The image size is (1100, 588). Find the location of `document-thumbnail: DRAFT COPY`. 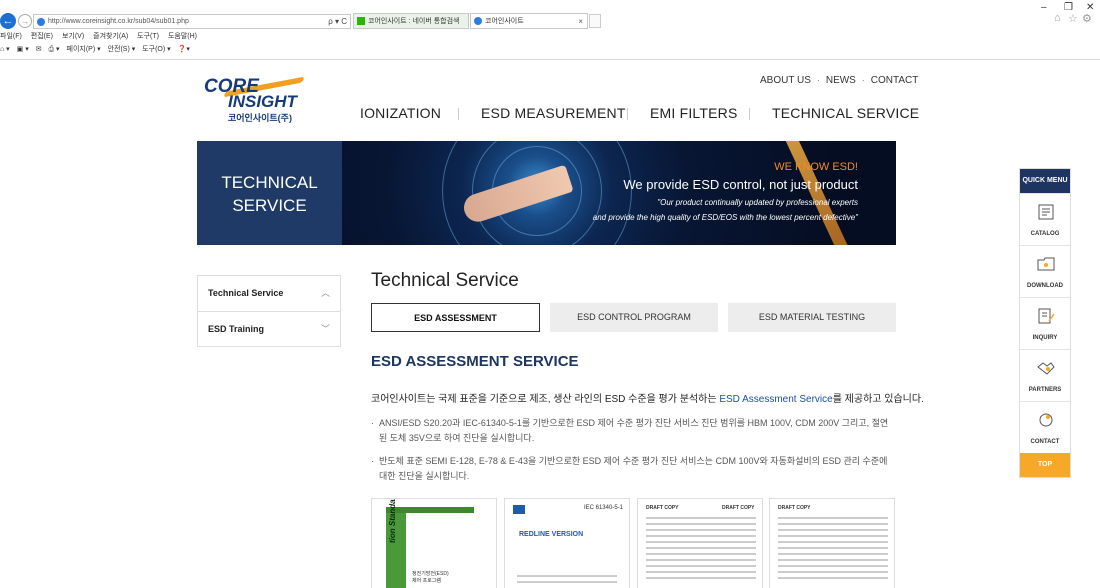

document-thumbnail: DRAFT COPY is located at coordinates (832, 543).